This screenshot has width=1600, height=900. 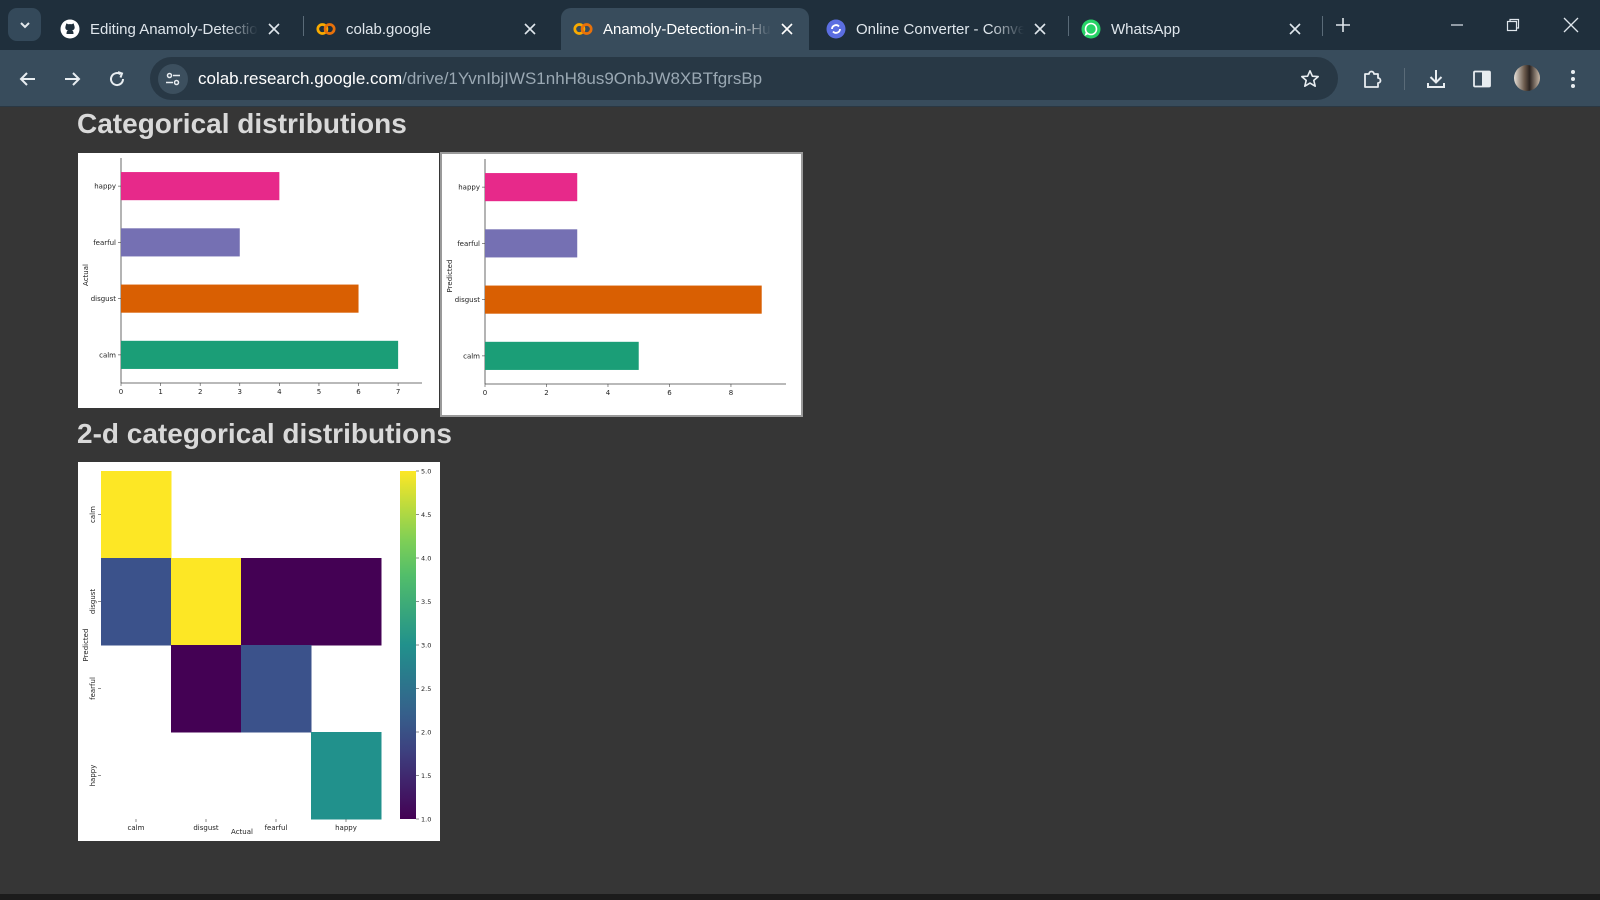 What do you see at coordinates (426, 689) in the screenshot?
I see `colorbar-tick-label: 2.5` at bounding box center [426, 689].